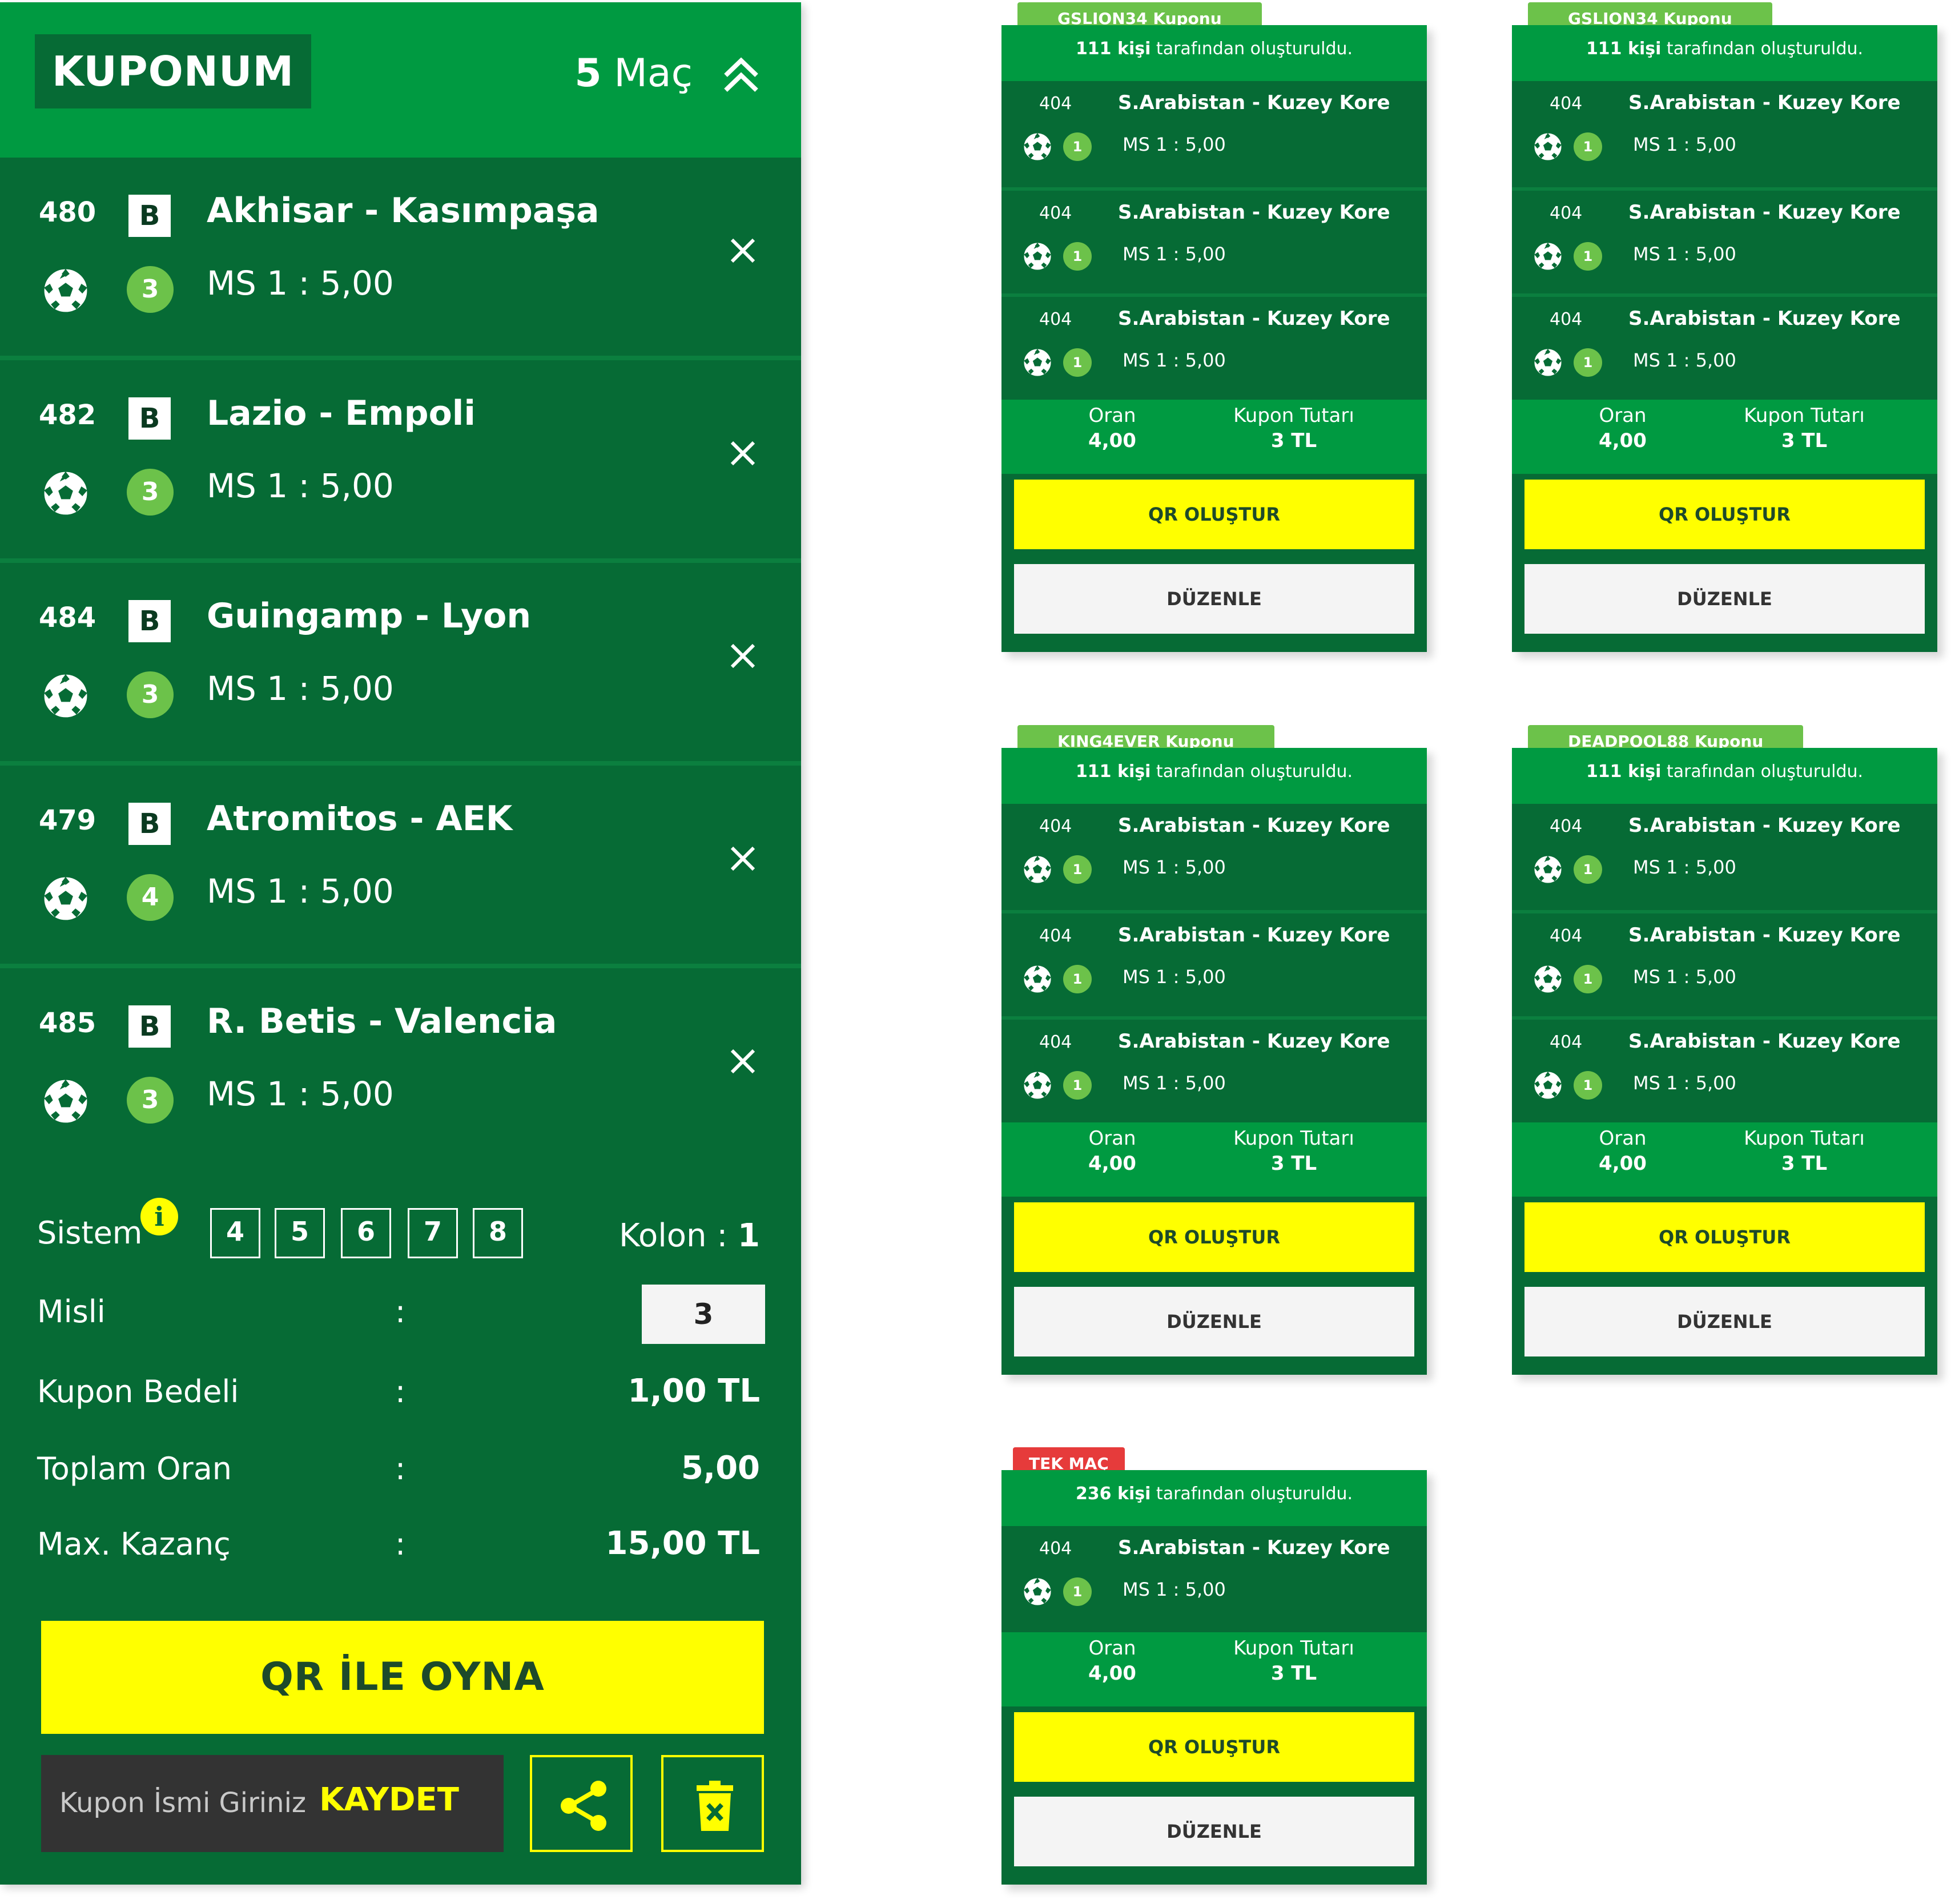  Describe the element at coordinates (389, 1800) in the screenshot. I see `save-button: KAYDET` at that location.